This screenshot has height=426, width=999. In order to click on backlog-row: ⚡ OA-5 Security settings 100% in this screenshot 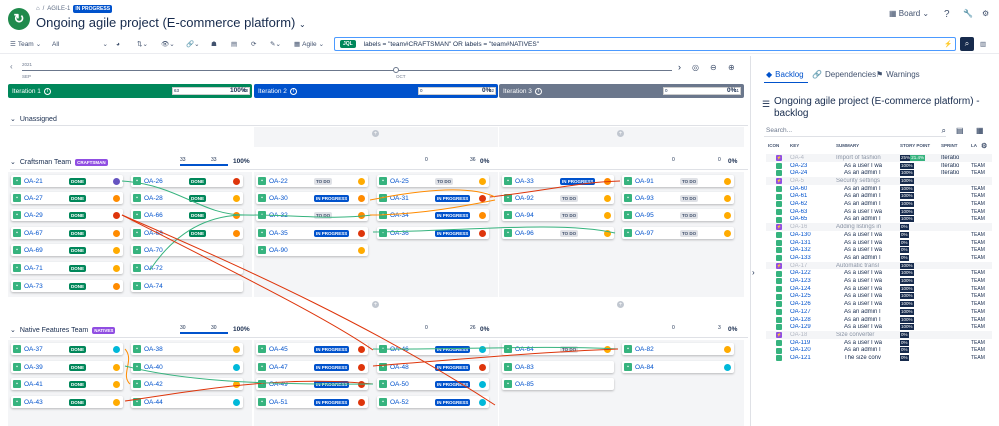, I will do `click(879, 181)`.